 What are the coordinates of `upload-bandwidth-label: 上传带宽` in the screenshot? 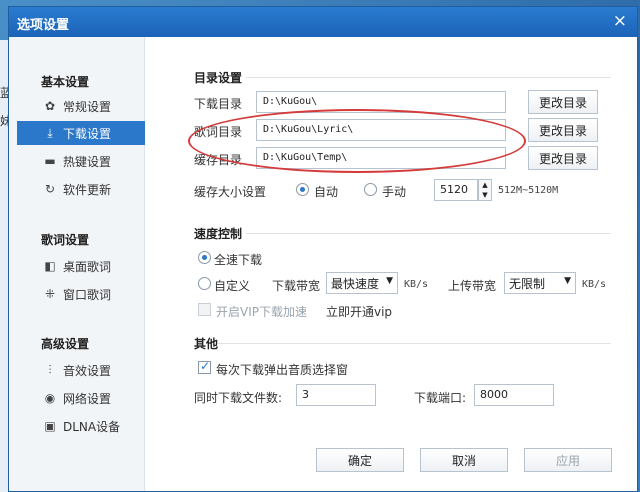 It's located at (472, 286).